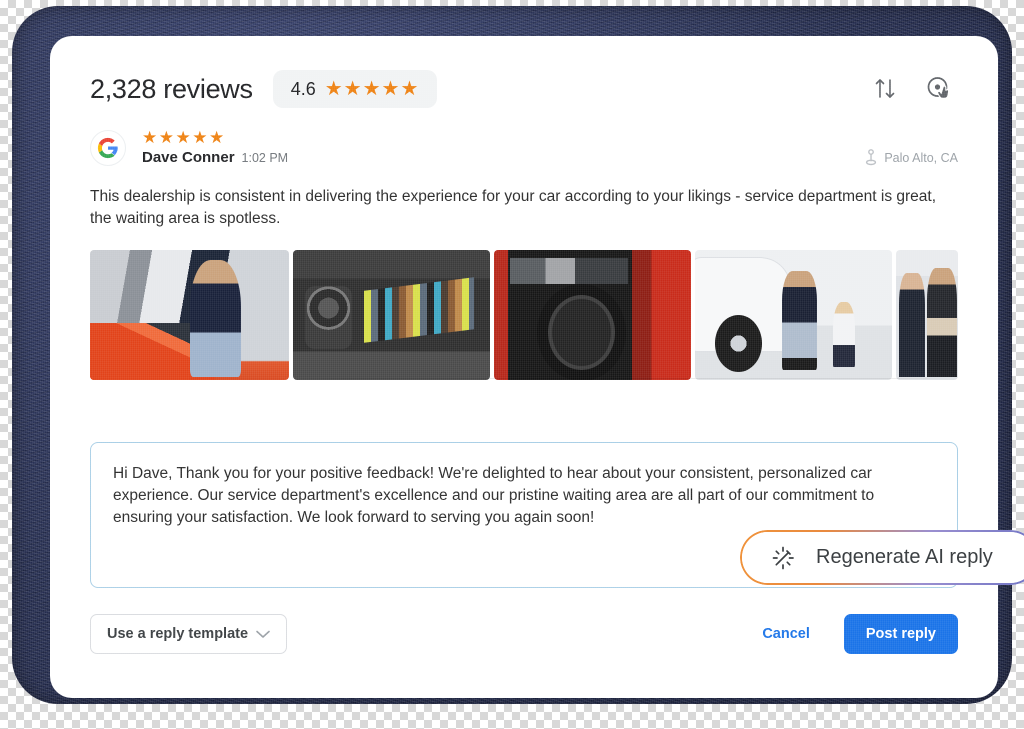 This screenshot has height=729, width=1024. I want to click on header-actions, so click(912, 89).